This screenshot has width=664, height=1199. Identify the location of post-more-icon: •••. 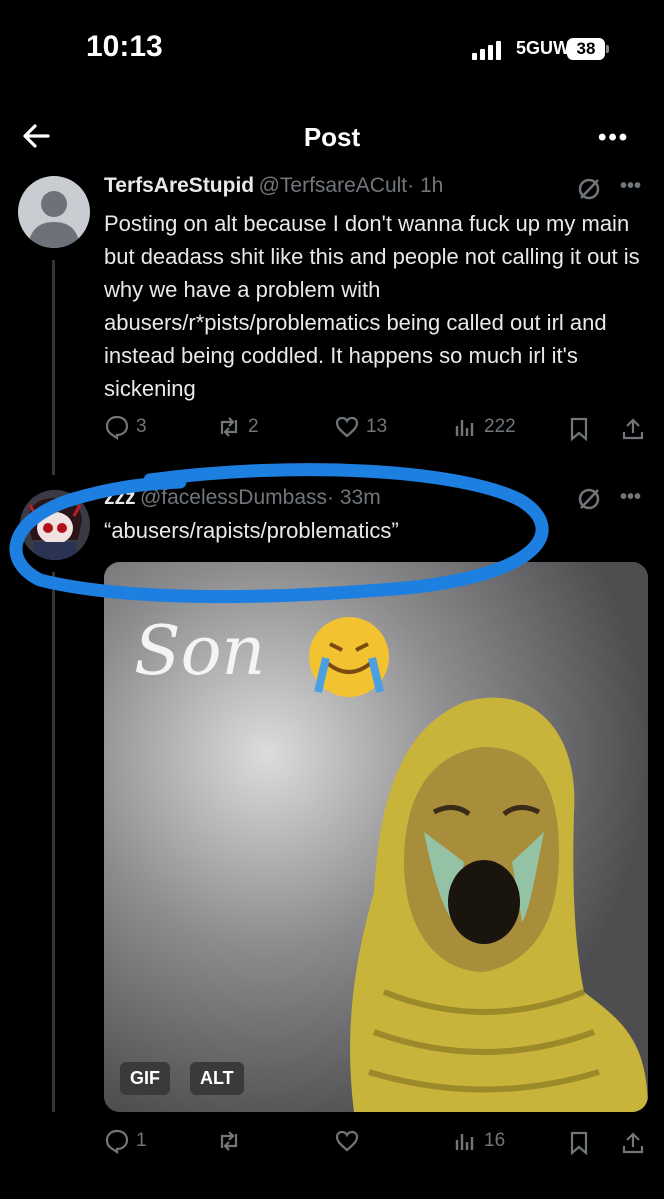
(630, 186).